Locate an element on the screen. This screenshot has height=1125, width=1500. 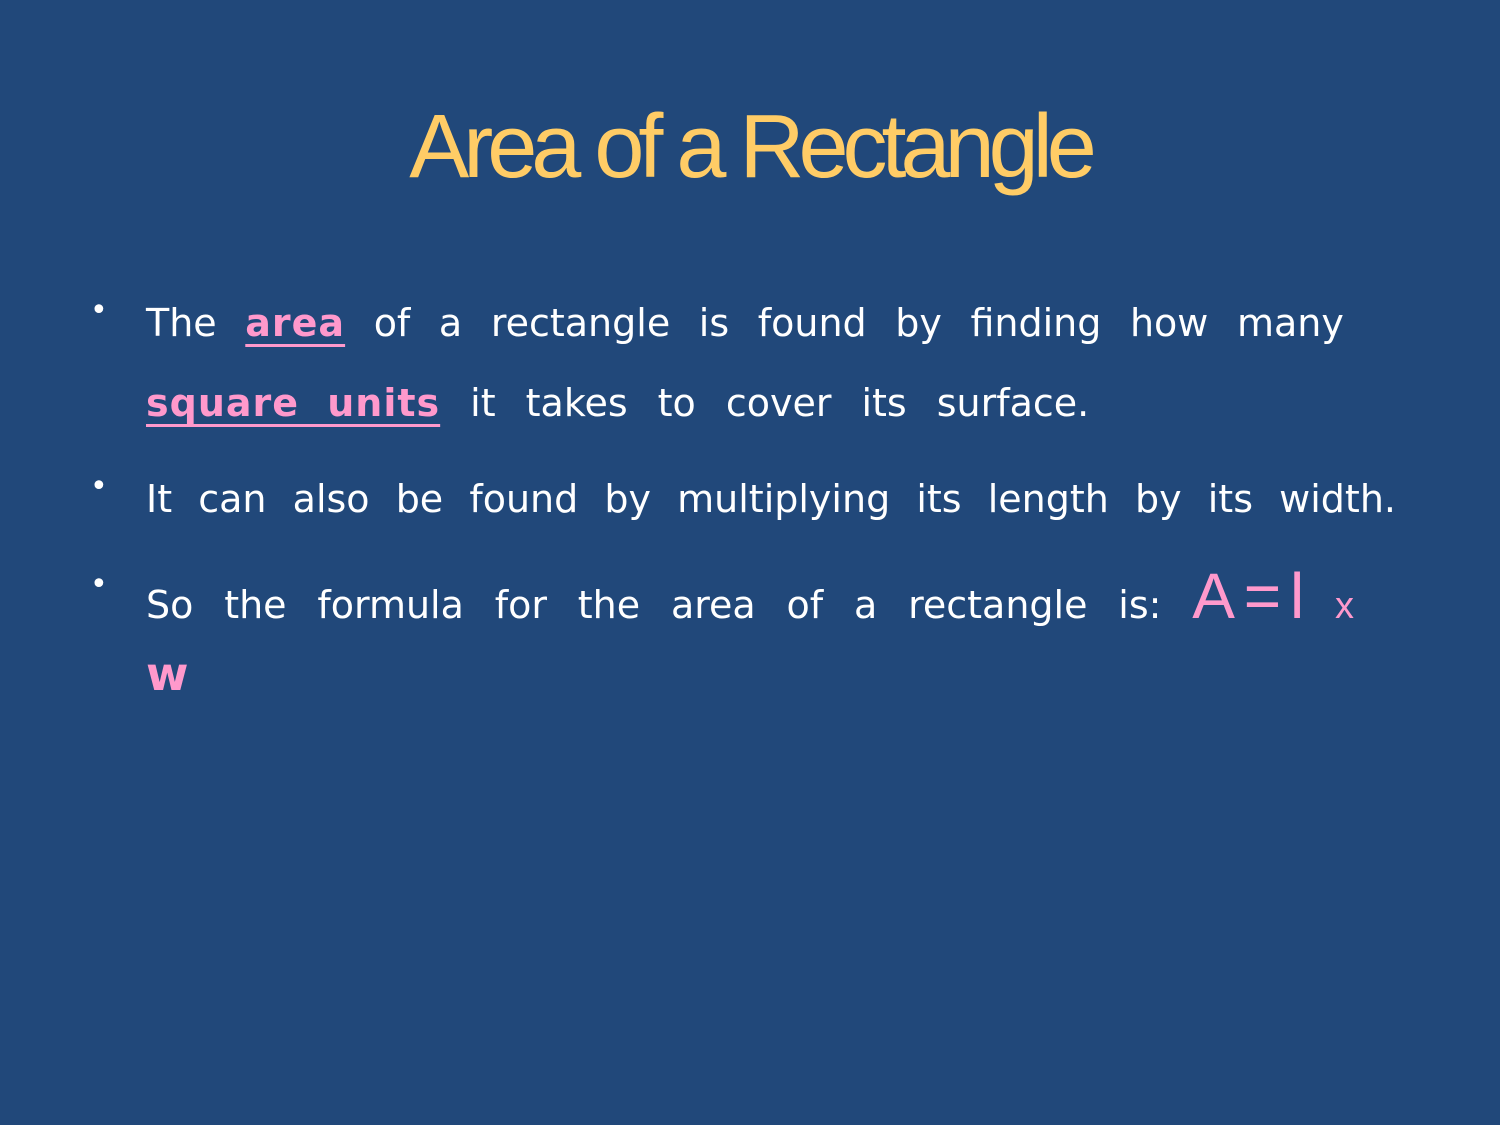
word: it is located at coordinates (483, 403).